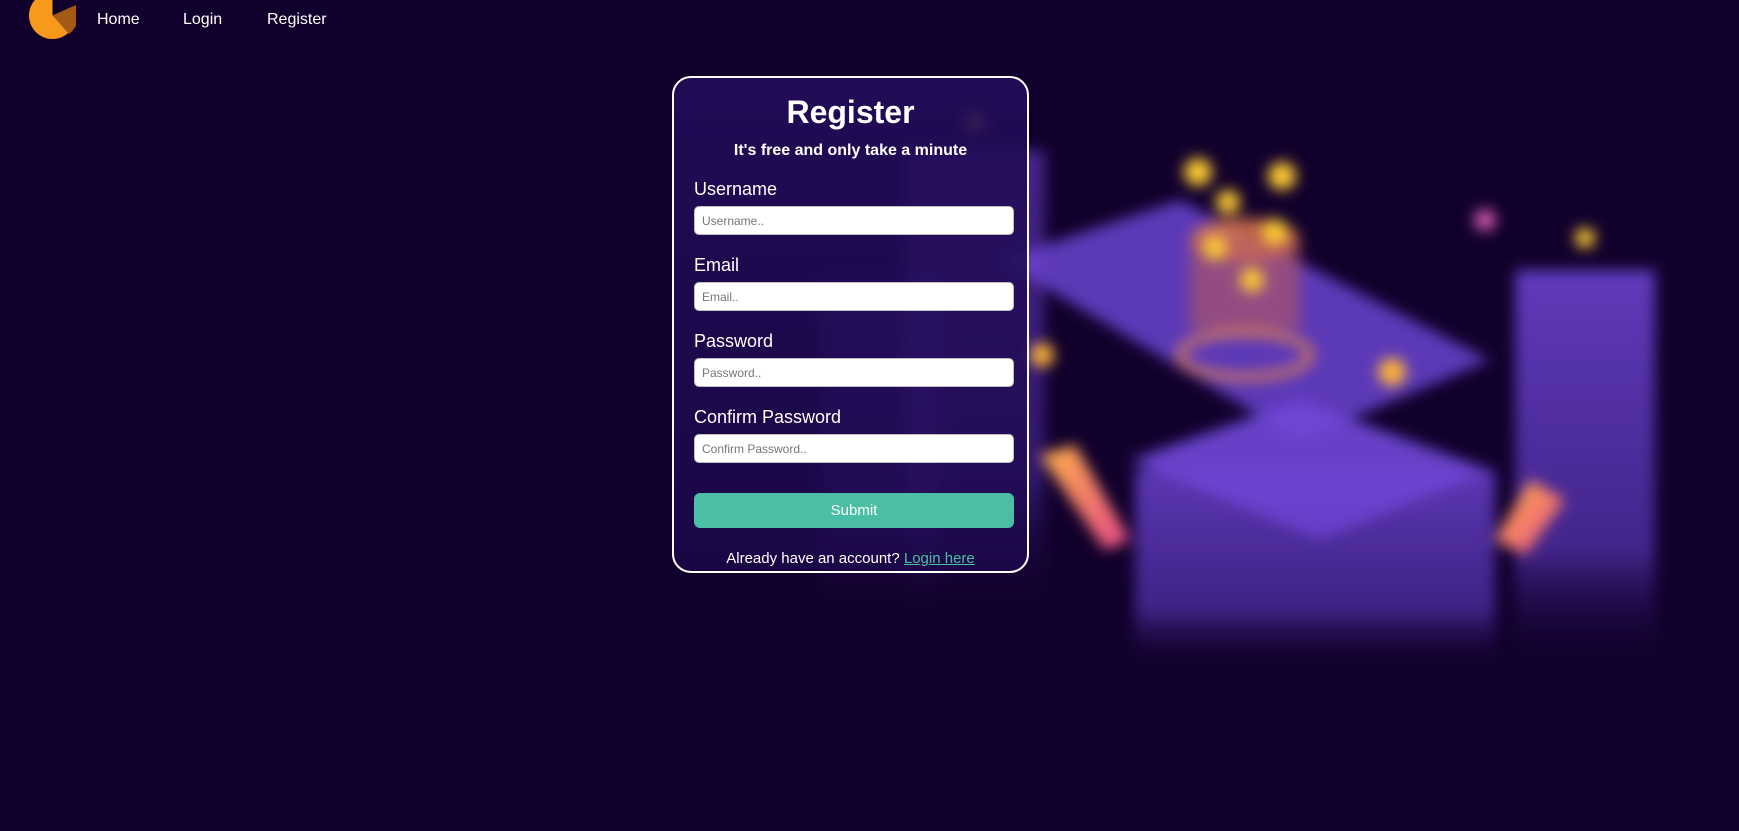 The image size is (1739, 831). I want to click on confirm-password-label: Confirm Password, so click(768, 417).